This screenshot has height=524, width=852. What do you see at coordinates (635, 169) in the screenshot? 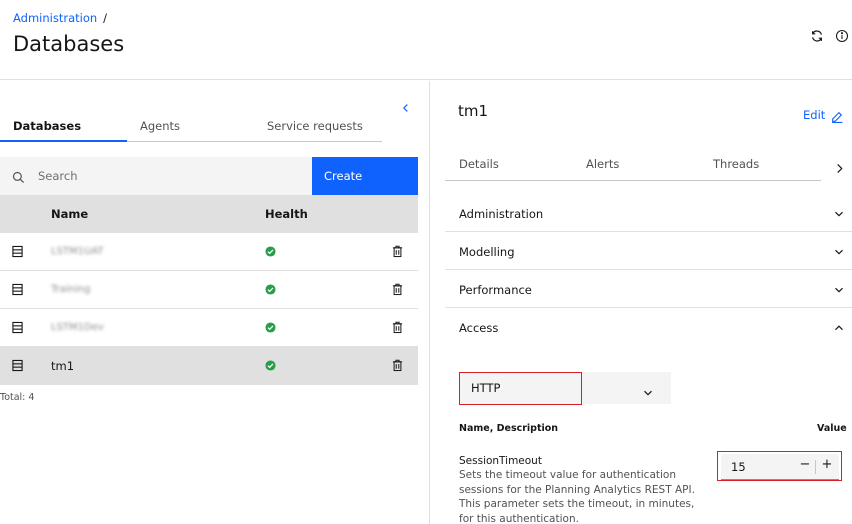
I see `tab-alerts: Alerts` at bounding box center [635, 169].